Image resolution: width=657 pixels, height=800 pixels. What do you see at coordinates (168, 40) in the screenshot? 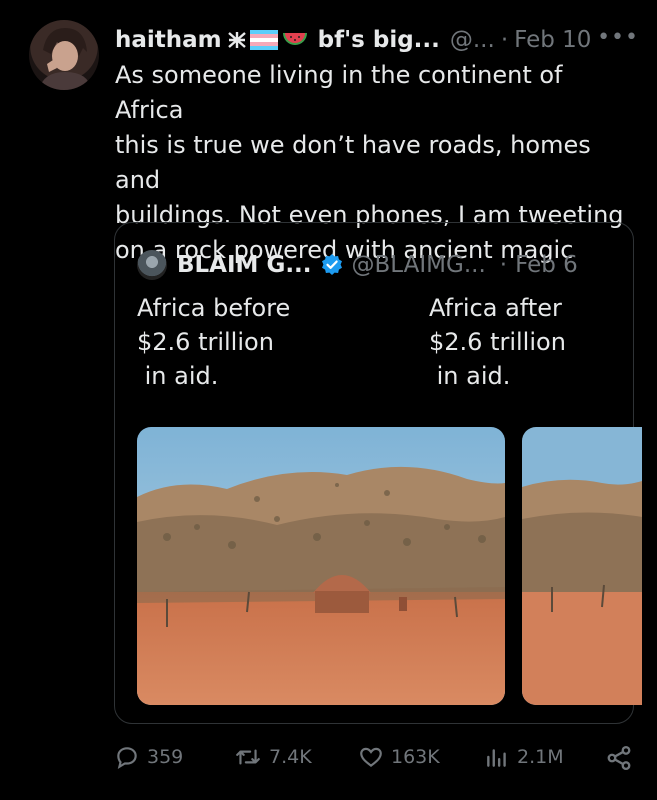
I see `display-name: haitham` at bounding box center [168, 40].